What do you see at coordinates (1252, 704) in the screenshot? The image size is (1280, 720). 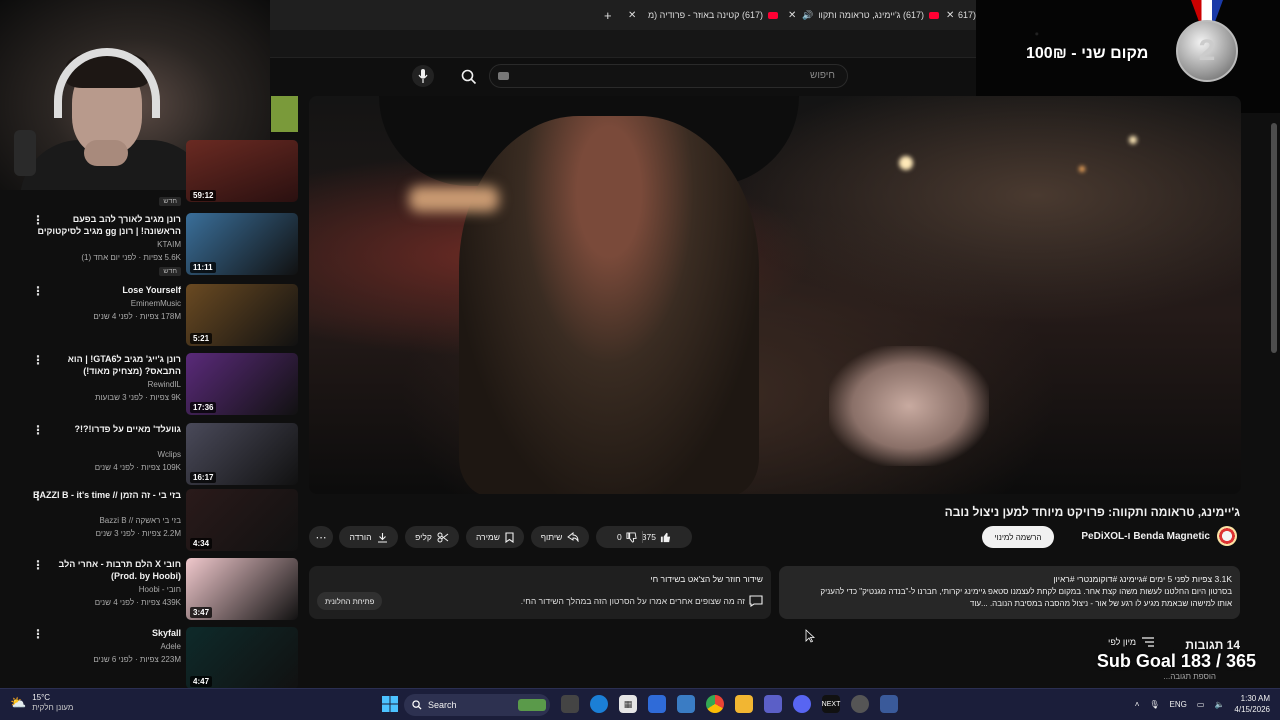 I see `clock: 1:30 AM 4/15/2026` at bounding box center [1252, 704].